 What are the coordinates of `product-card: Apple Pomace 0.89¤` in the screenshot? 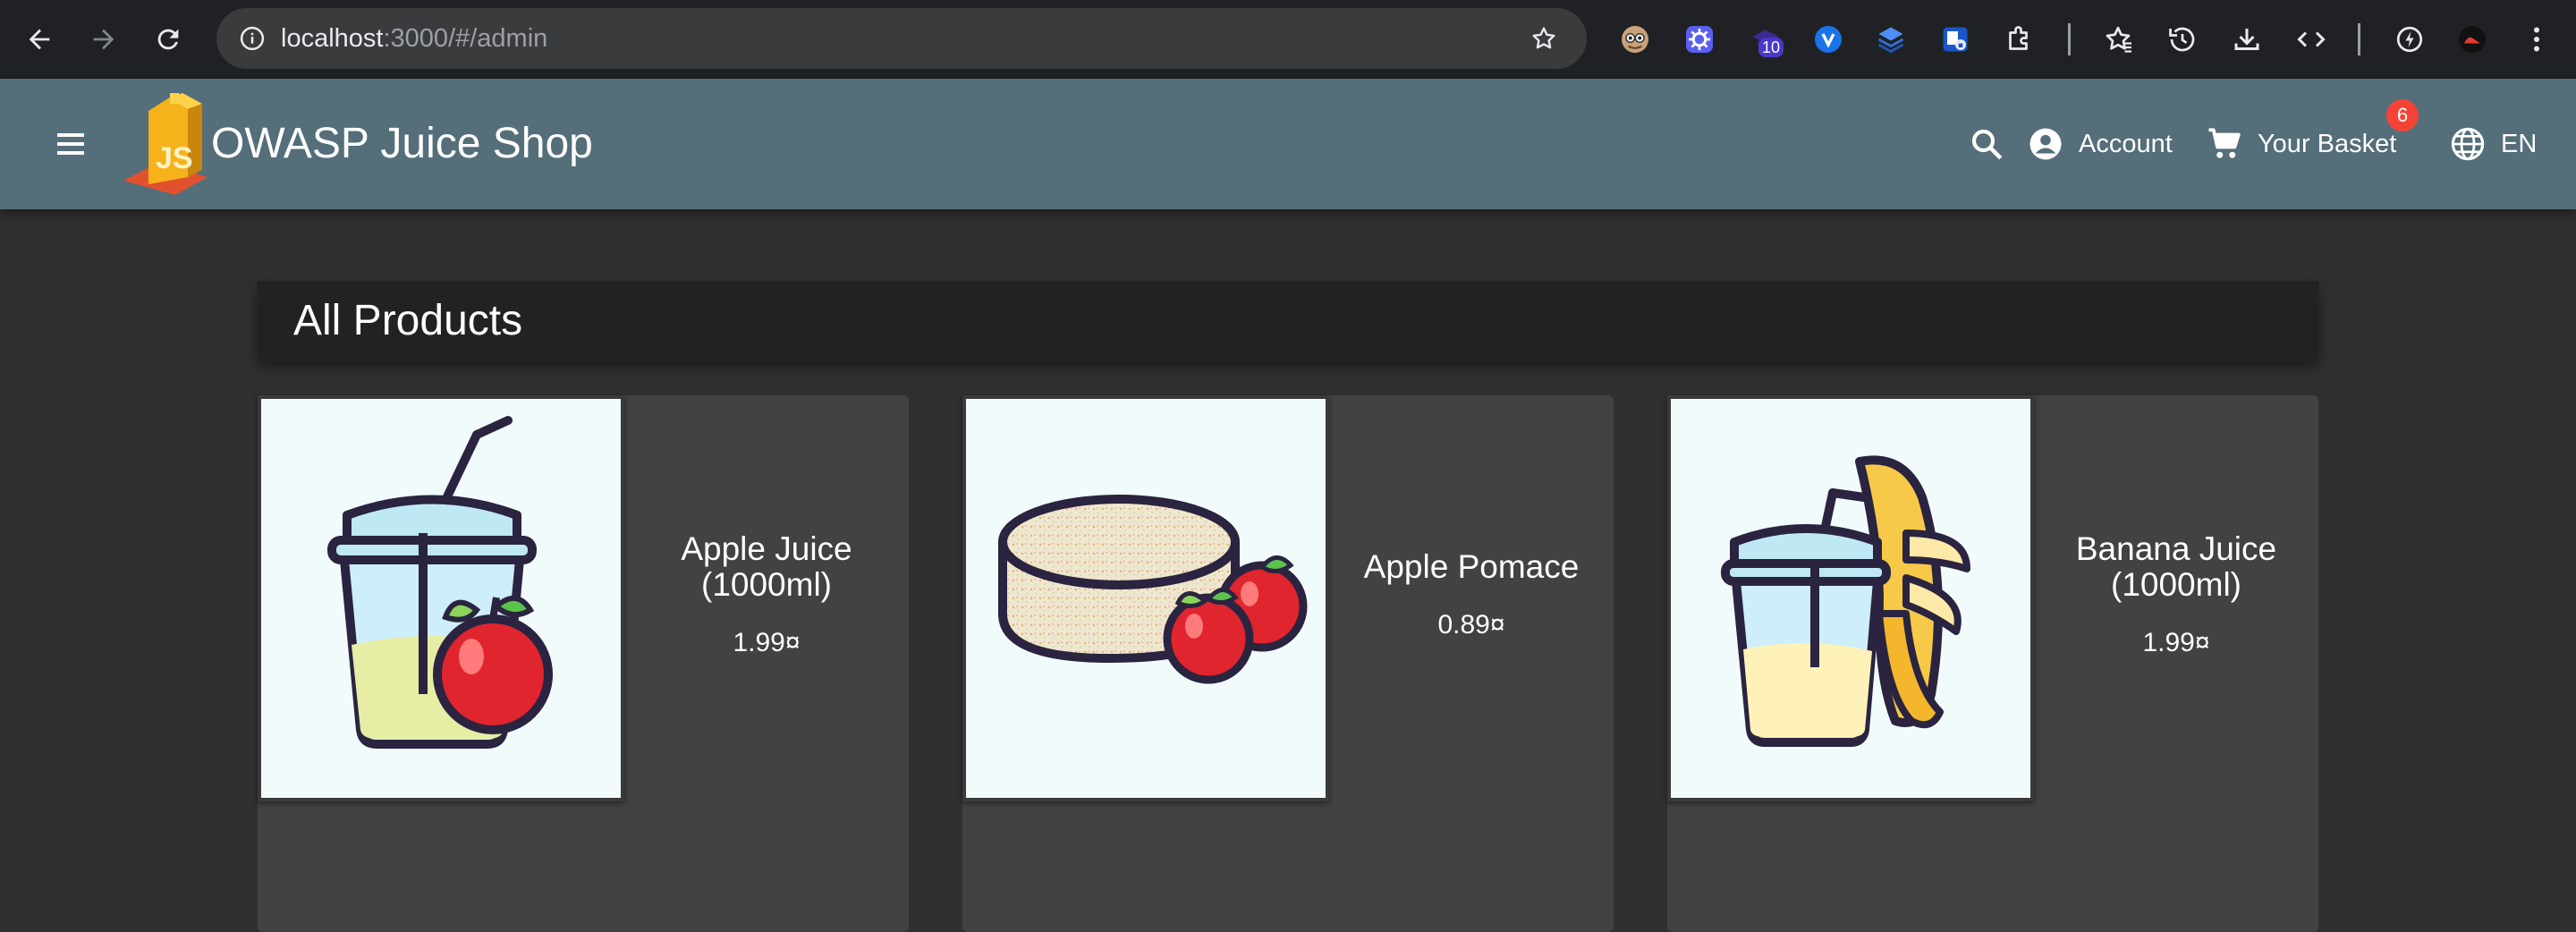 It's located at (1288, 663).